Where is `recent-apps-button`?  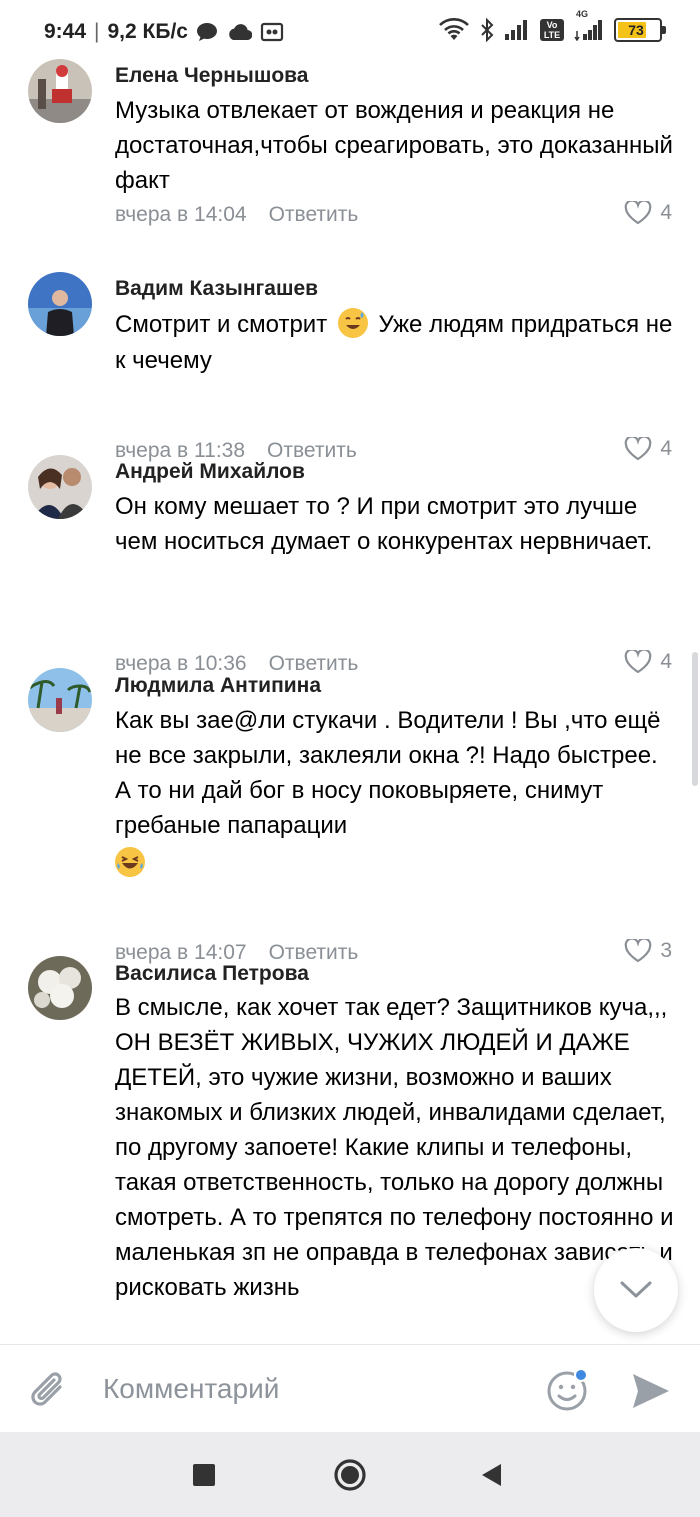
recent-apps-button is located at coordinates (204, 1475).